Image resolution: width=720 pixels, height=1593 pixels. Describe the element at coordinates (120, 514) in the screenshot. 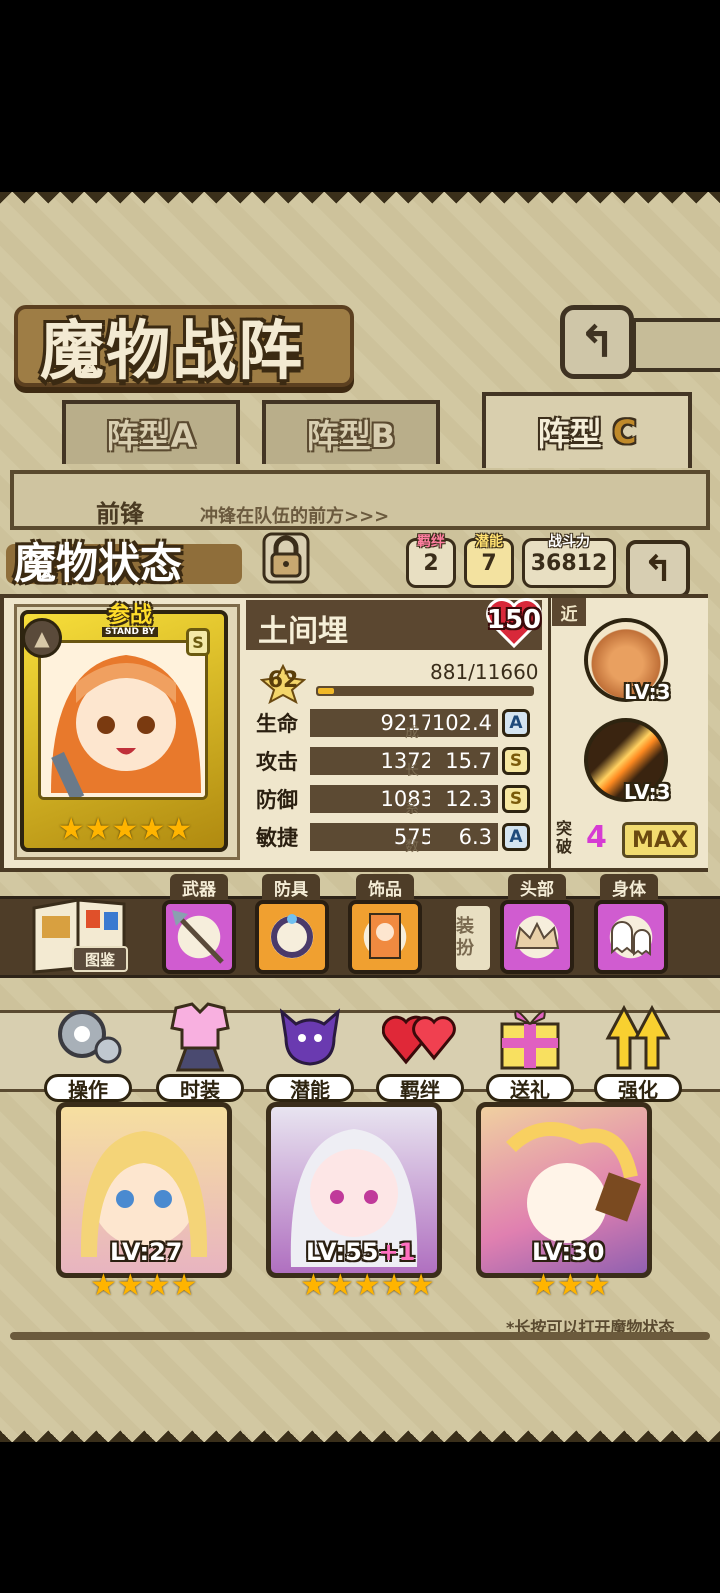

I see `front-row-label: 前锋` at that location.